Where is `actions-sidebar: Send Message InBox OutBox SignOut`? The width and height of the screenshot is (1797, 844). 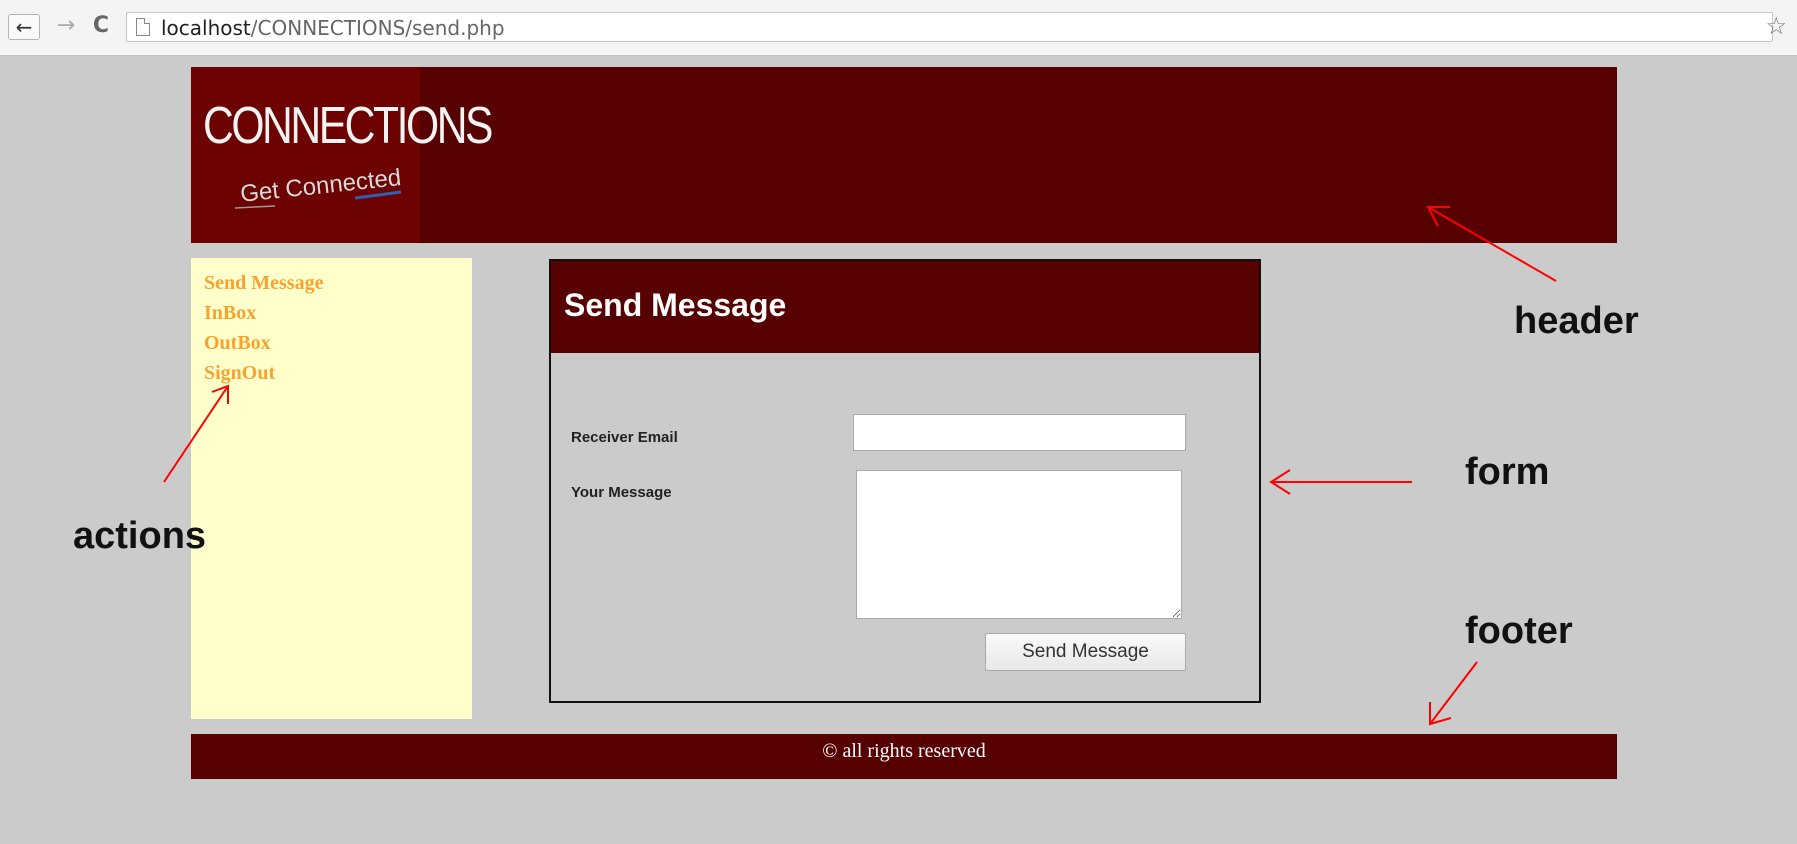 actions-sidebar: Send Message InBox OutBox SignOut is located at coordinates (331, 488).